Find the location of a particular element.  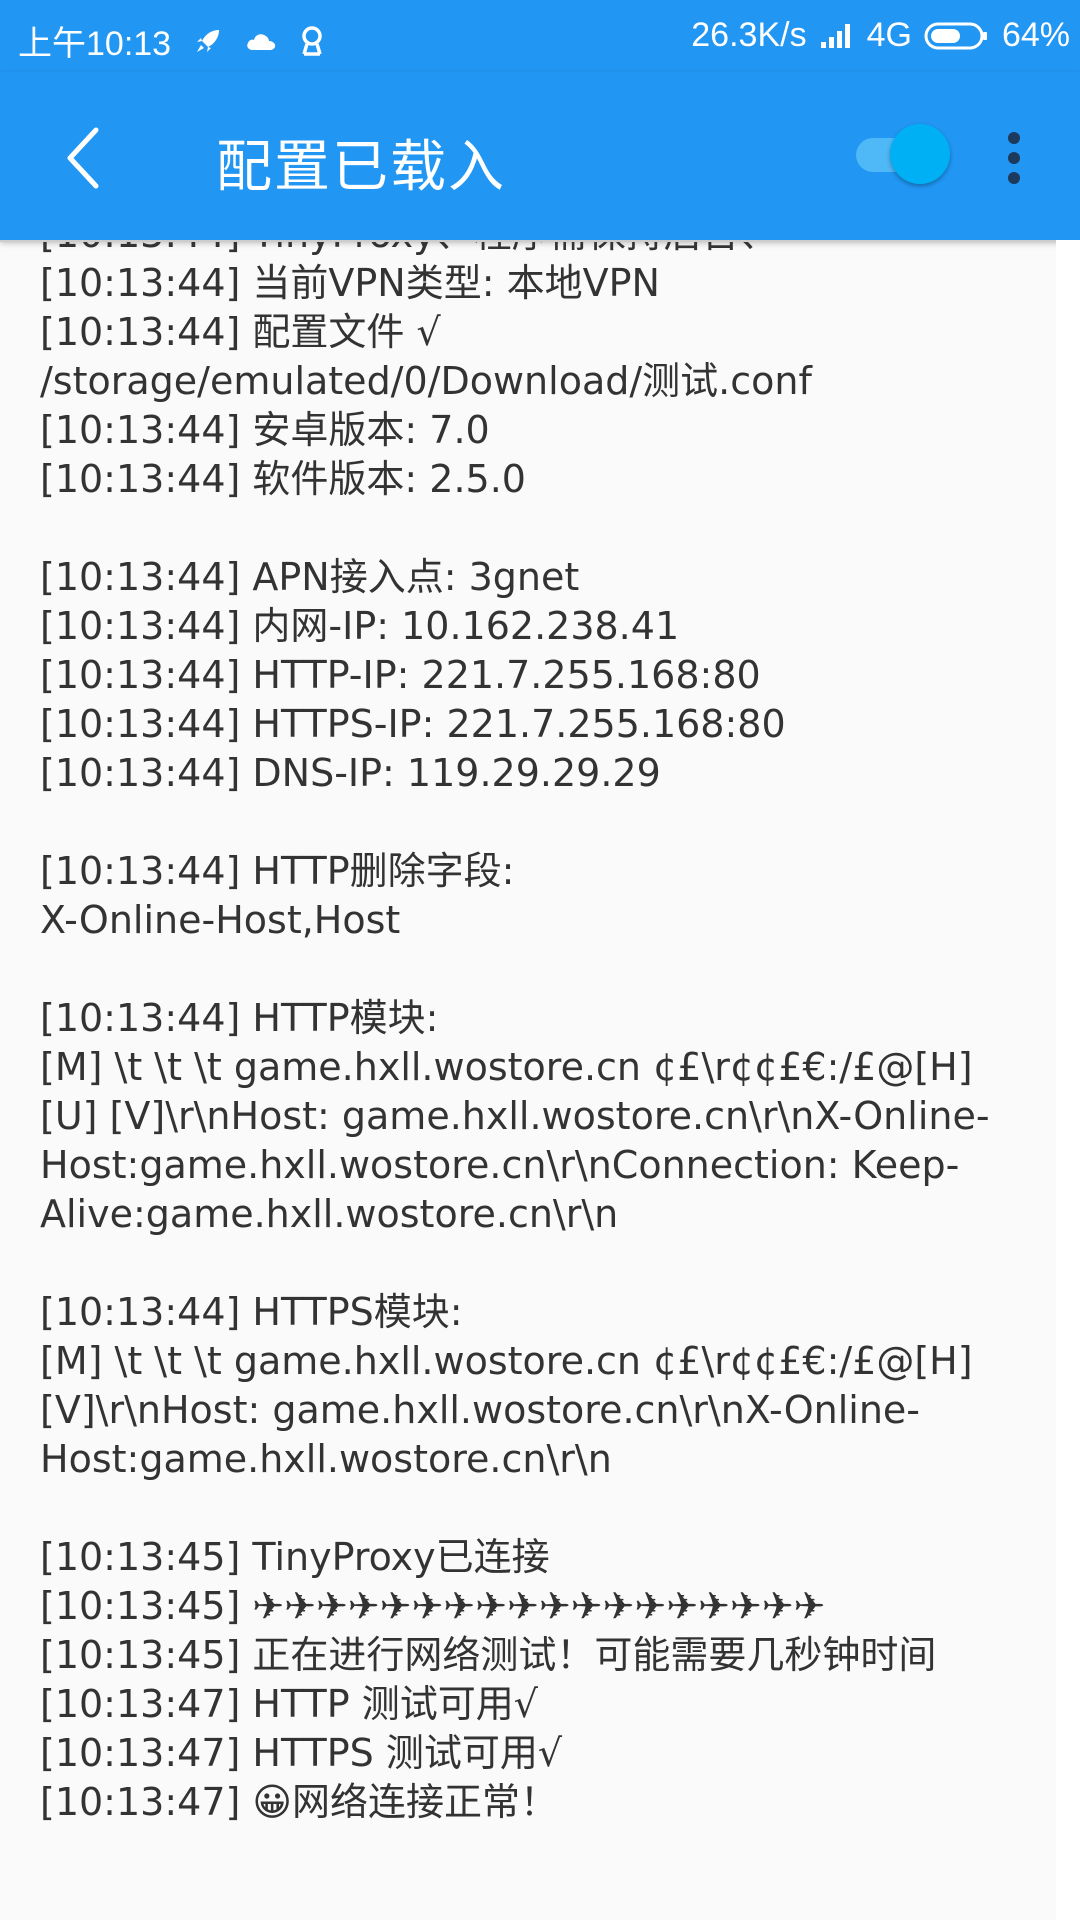

log-line: [10:13:45] ✈✈✈✈✈✈✈✈✈✈✈✈✈✈✈✈✈✈ is located at coordinates (433, 1606).